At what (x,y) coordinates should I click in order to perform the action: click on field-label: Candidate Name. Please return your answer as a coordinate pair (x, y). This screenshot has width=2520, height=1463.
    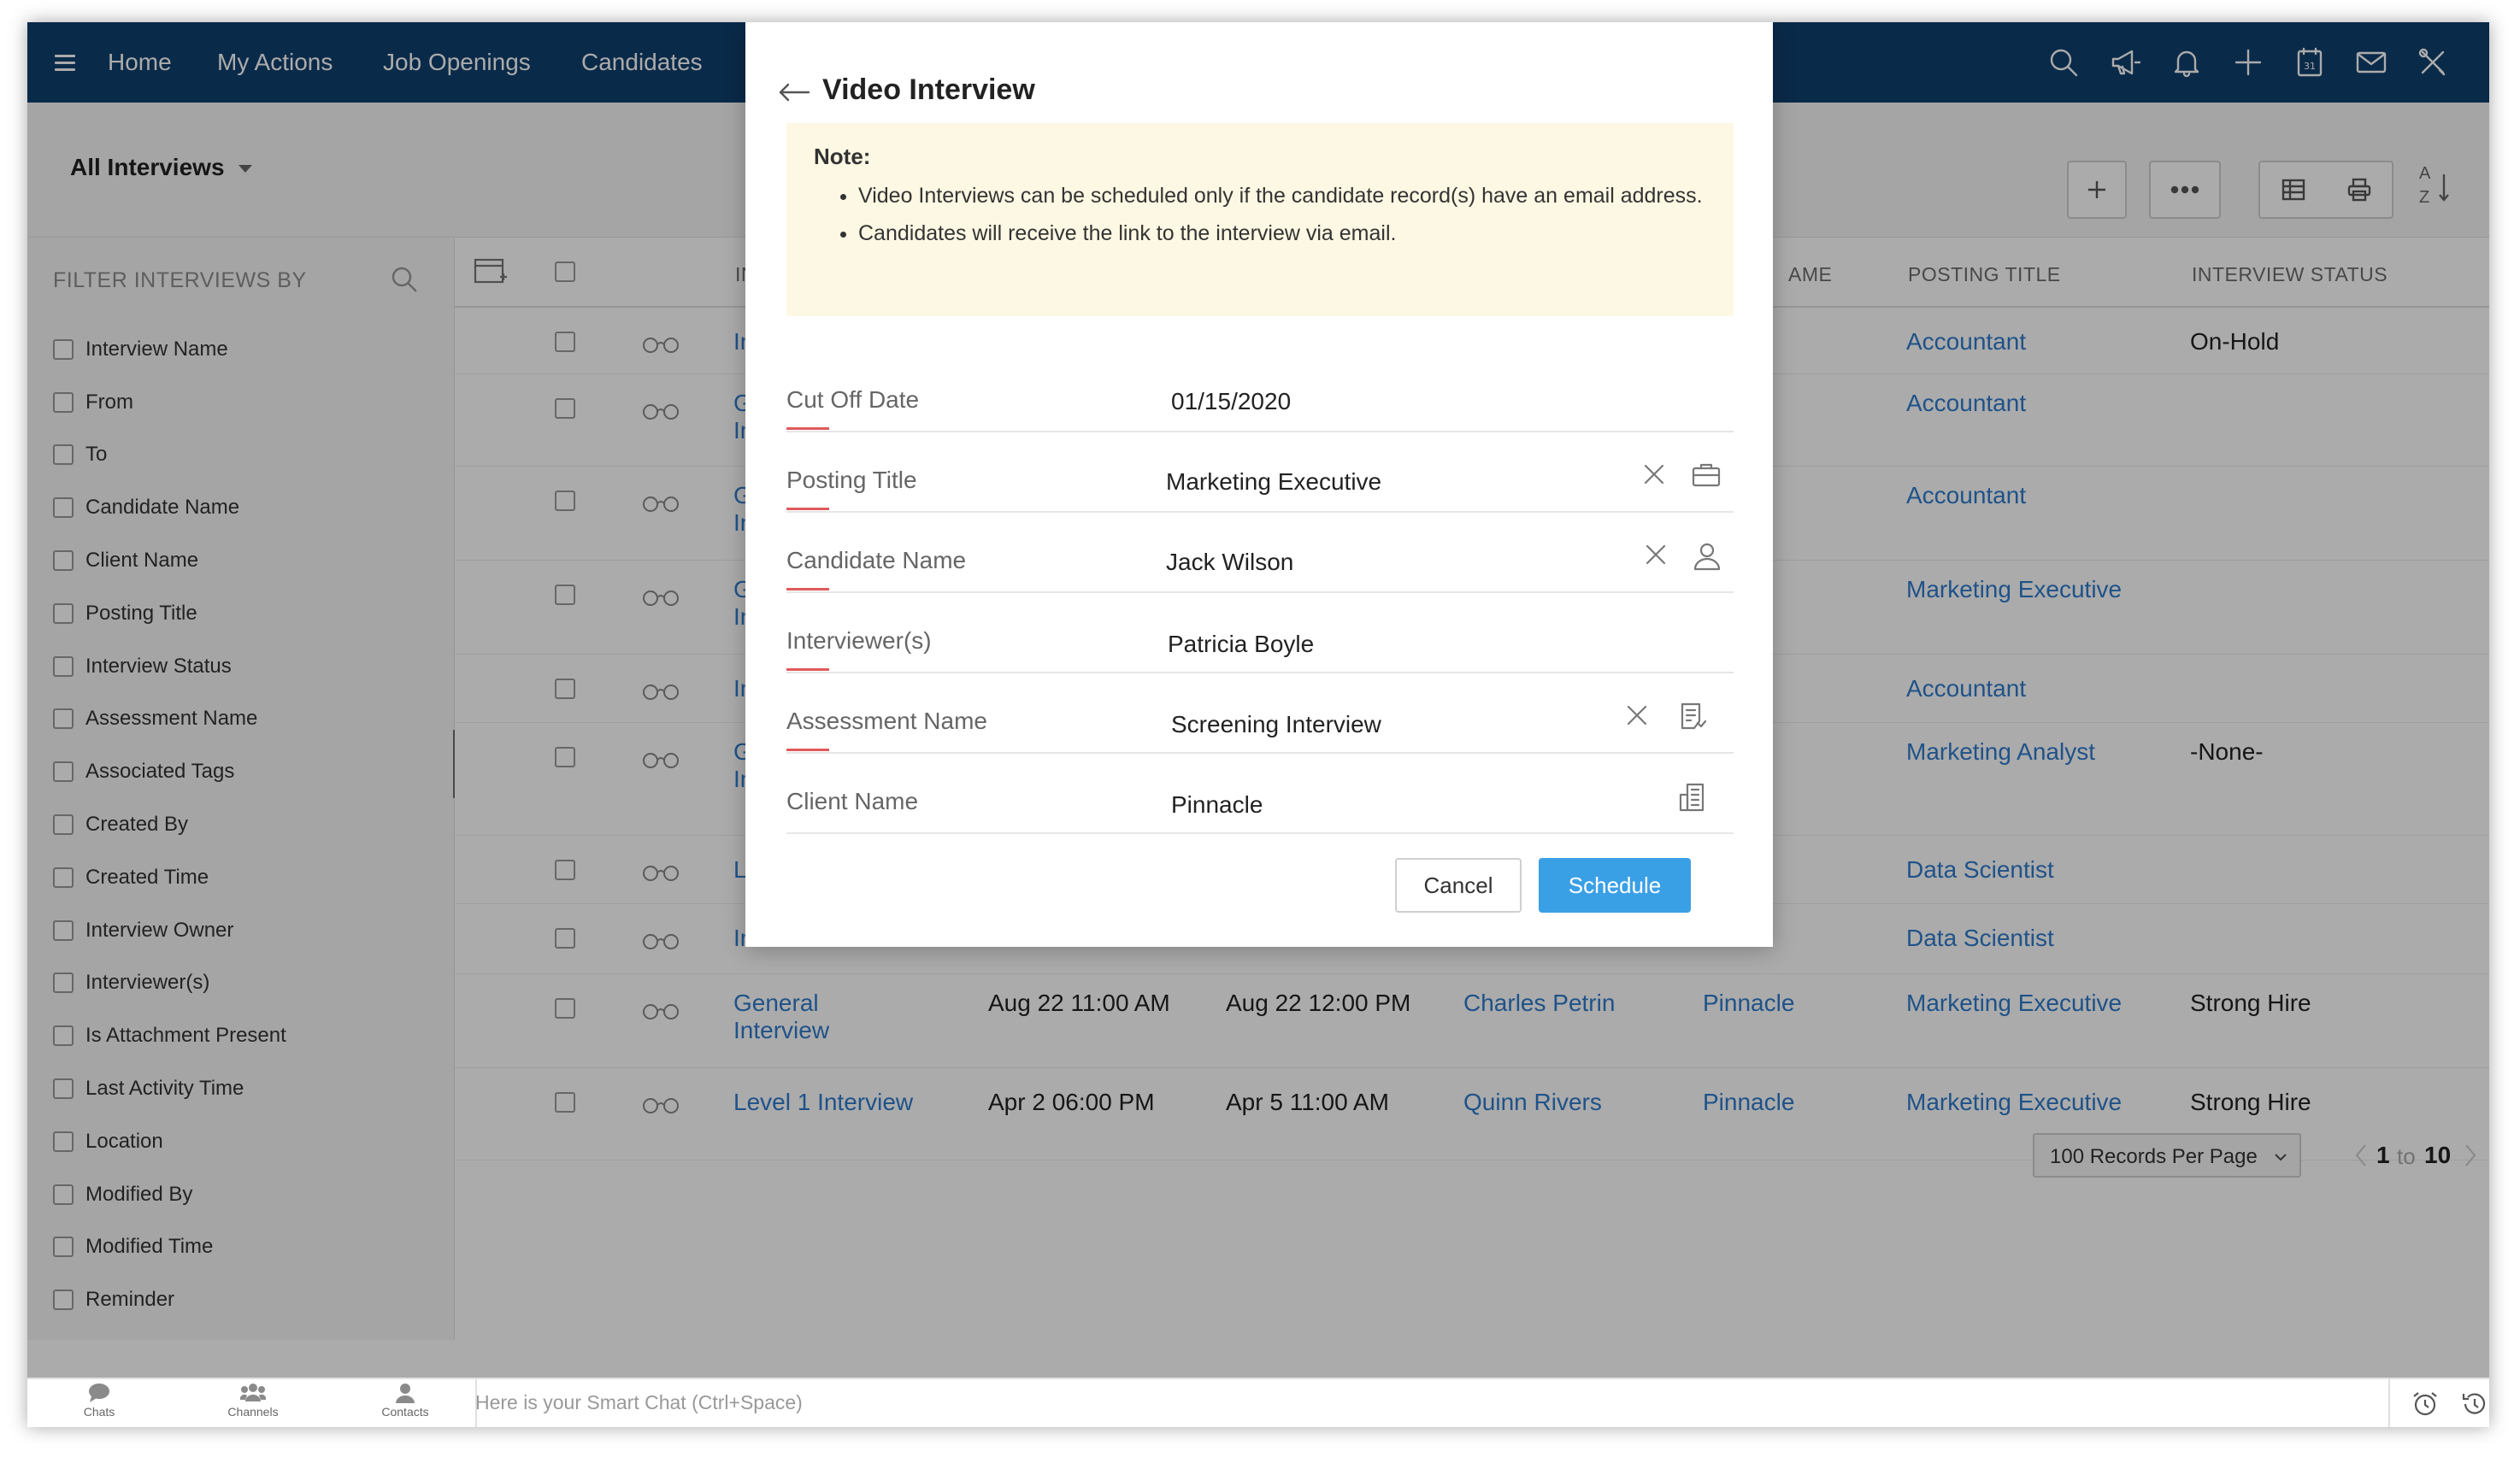
    Looking at the image, I should click on (877, 560).